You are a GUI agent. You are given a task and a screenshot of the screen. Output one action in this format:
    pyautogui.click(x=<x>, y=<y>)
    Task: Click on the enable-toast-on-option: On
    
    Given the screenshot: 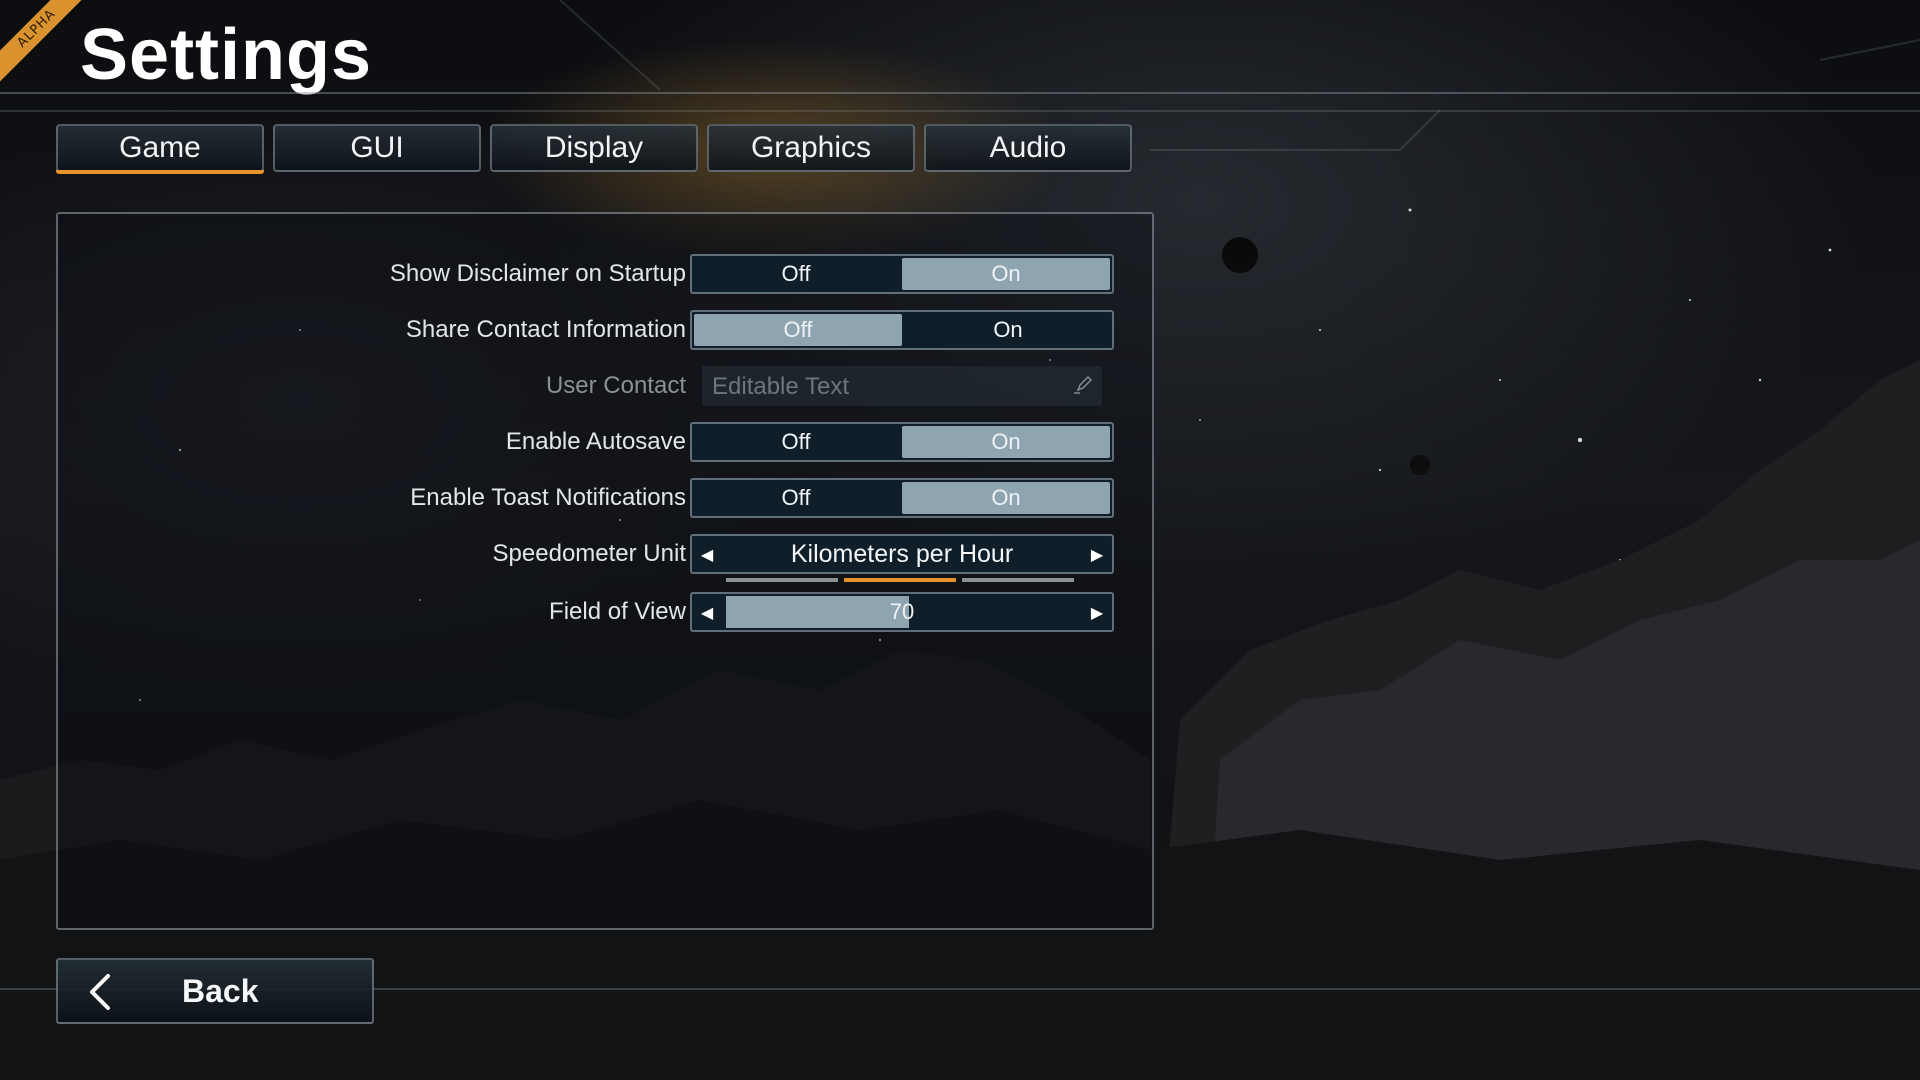 What is the action you would take?
    pyautogui.click(x=1006, y=498)
    